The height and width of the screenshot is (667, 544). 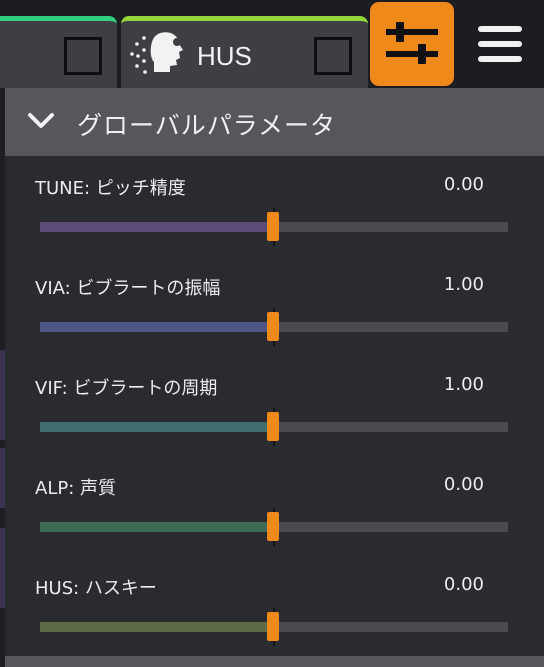 I want to click on panel-title: グローバルパラメータ, so click(x=207, y=125).